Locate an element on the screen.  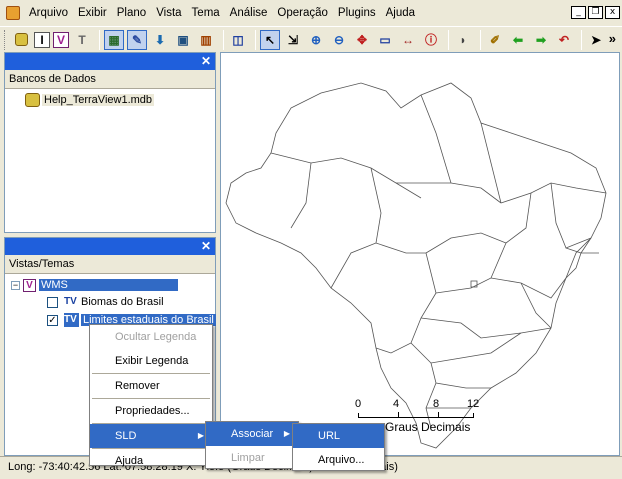
pen-icon: ✐ is located at coordinates (495, 40).